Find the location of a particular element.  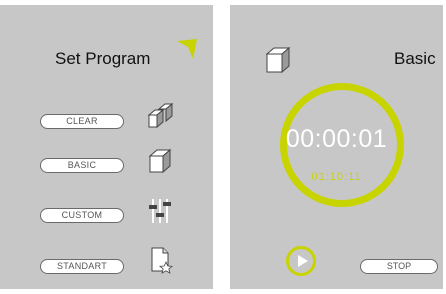

accent-arrow-icon is located at coordinates (187, 49).